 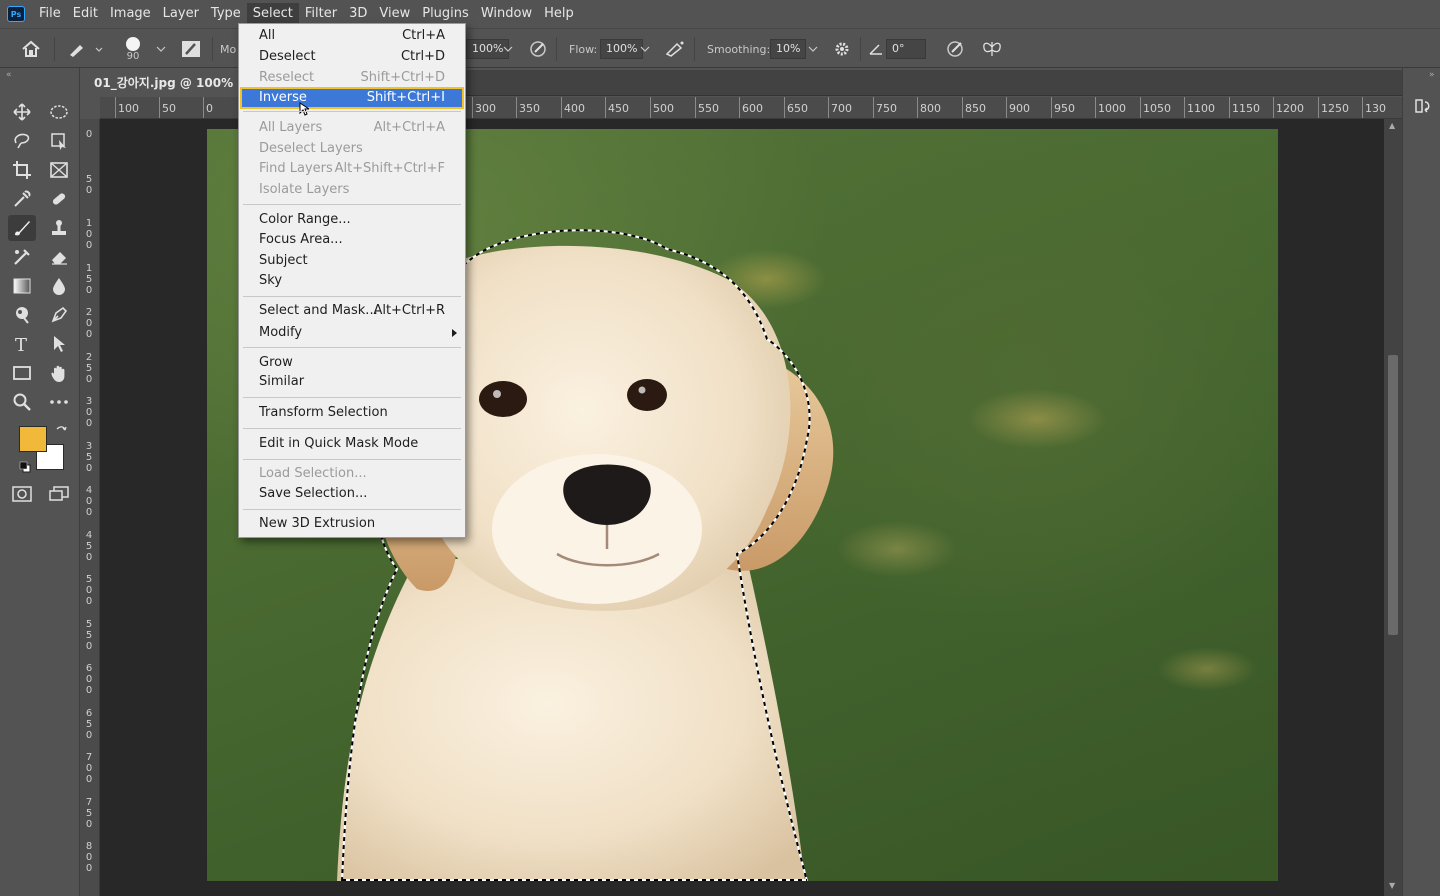 What do you see at coordinates (358, 14) in the screenshot?
I see `menu-3d: 3D` at bounding box center [358, 14].